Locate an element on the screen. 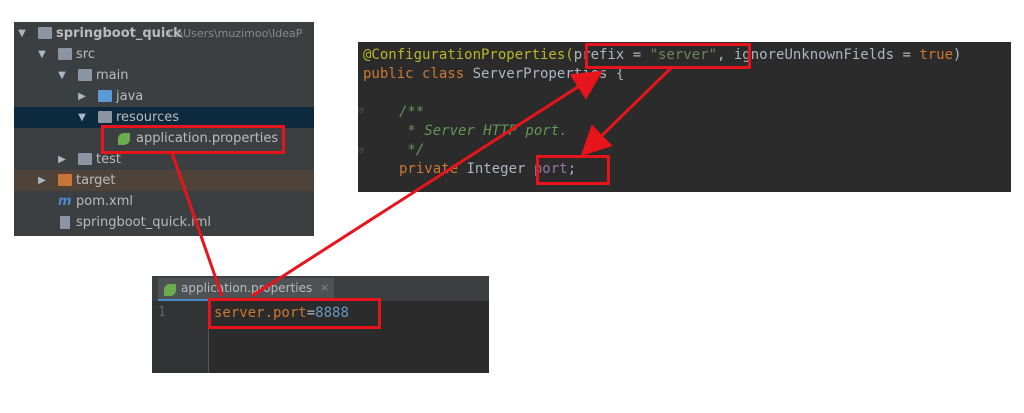  arrow-tree-to-props is located at coordinates (197, 224).